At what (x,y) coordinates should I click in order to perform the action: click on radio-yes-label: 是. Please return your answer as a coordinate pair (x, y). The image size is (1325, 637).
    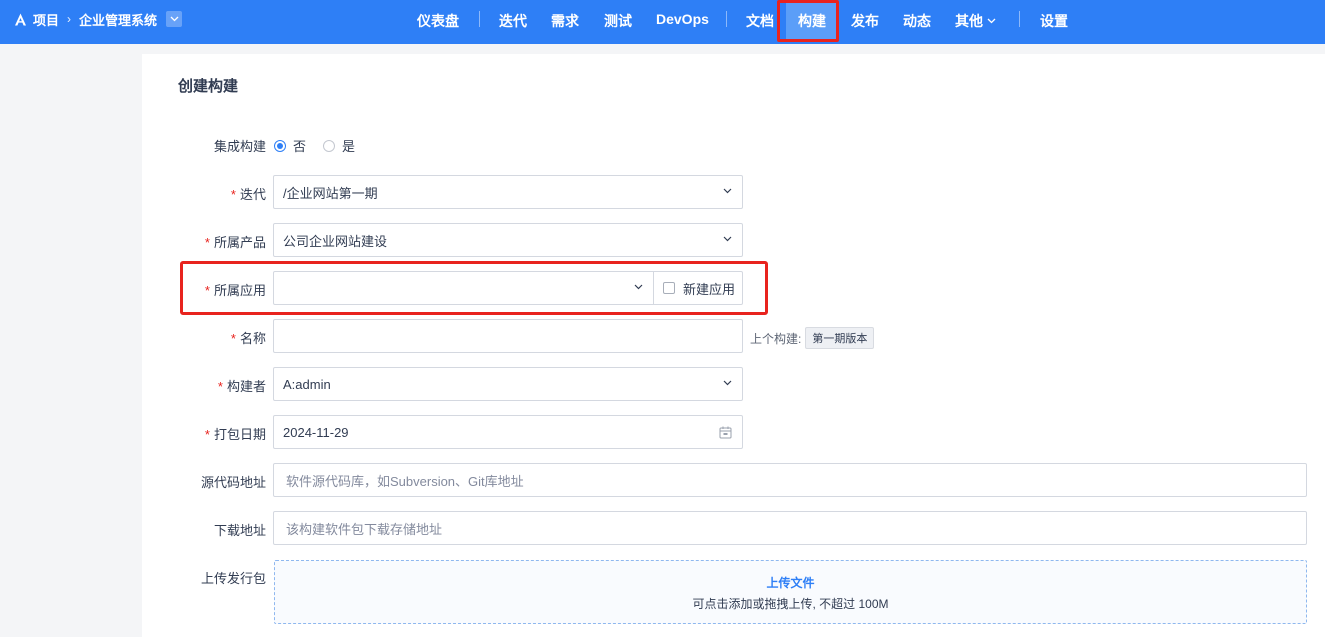
    Looking at the image, I should click on (349, 146).